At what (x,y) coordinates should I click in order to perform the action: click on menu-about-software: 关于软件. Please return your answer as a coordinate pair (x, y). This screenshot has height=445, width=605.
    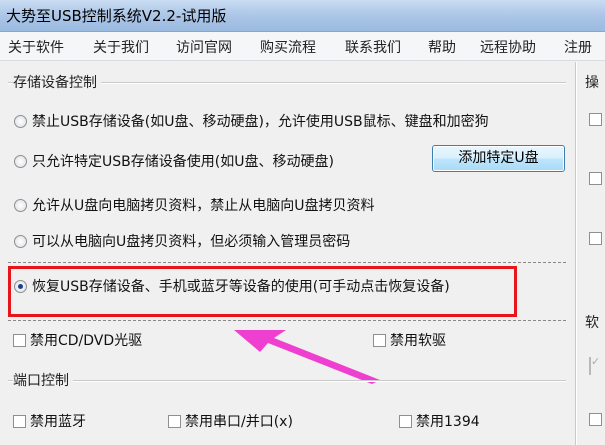
    Looking at the image, I should click on (36, 47).